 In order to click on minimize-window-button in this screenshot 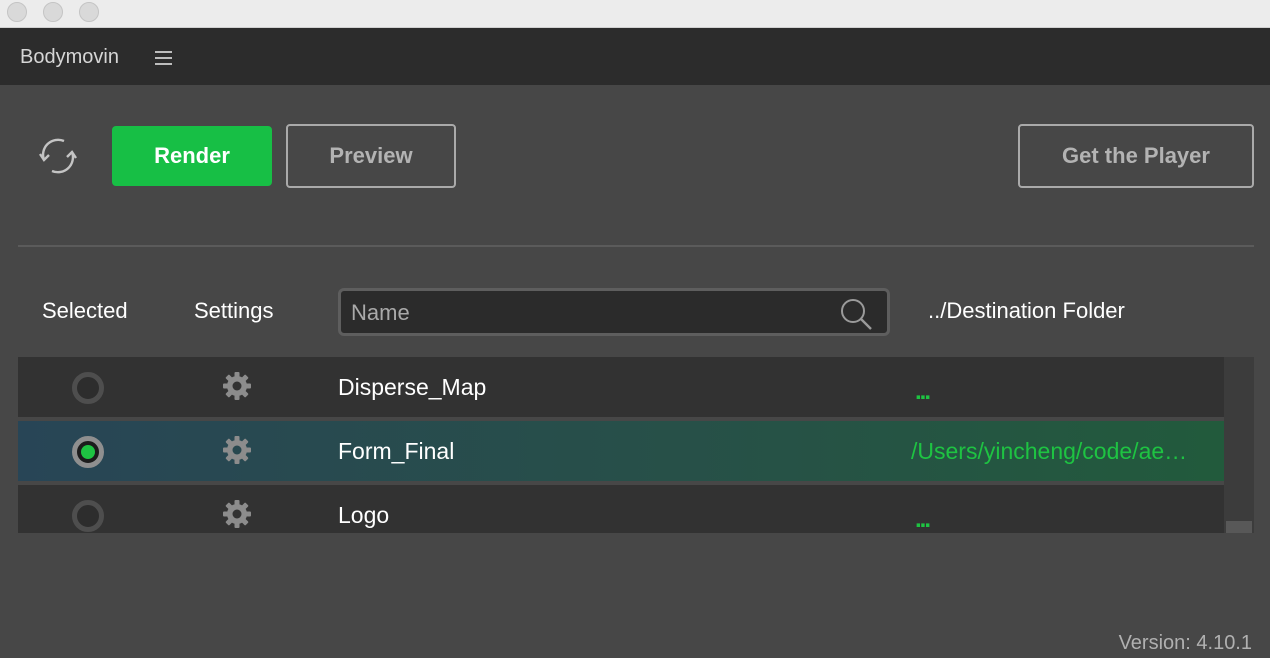, I will do `click(53, 12)`.